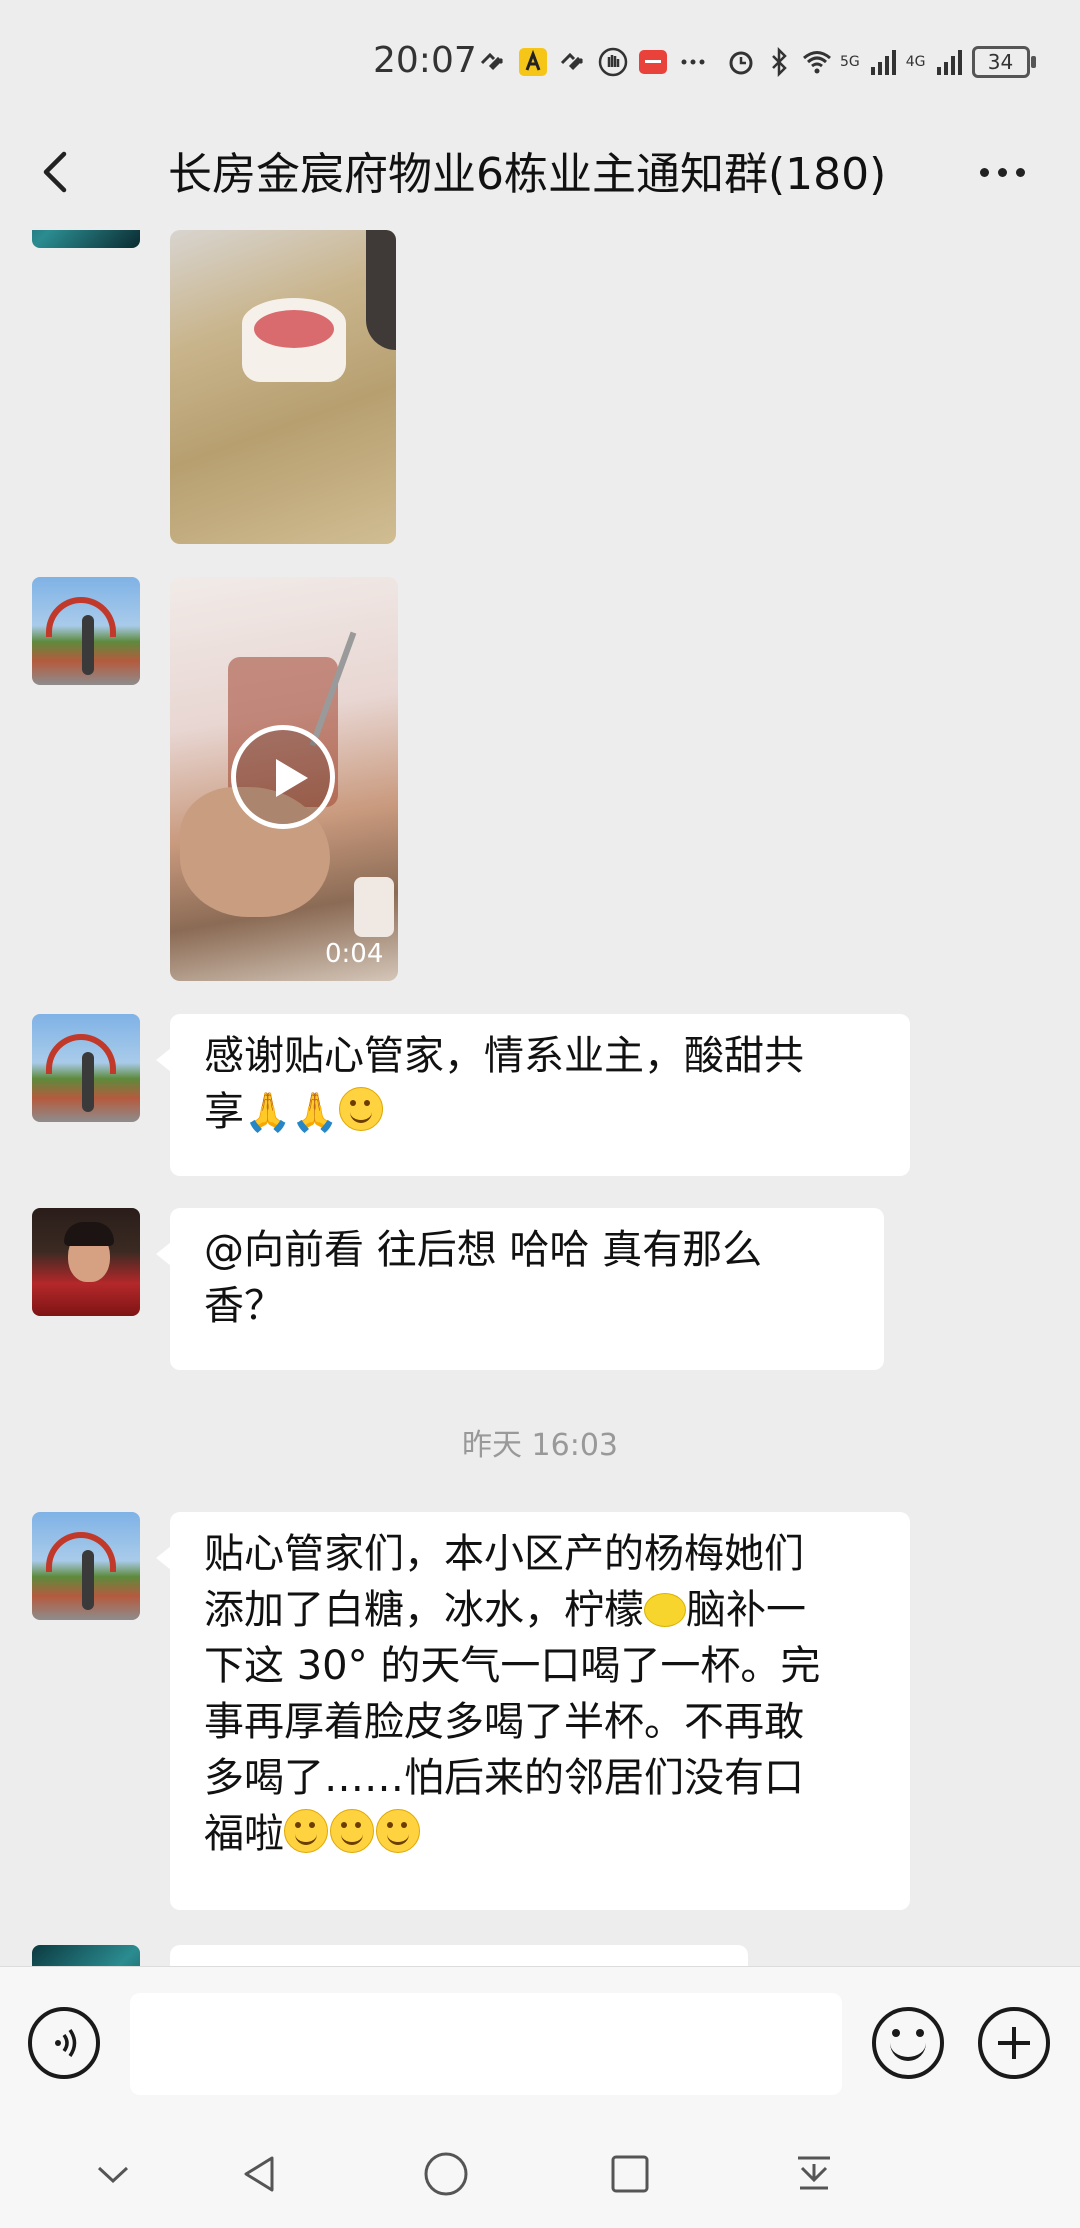  What do you see at coordinates (653, 62) in the screenshot?
I see `red-app-icon` at bounding box center [653, 62].